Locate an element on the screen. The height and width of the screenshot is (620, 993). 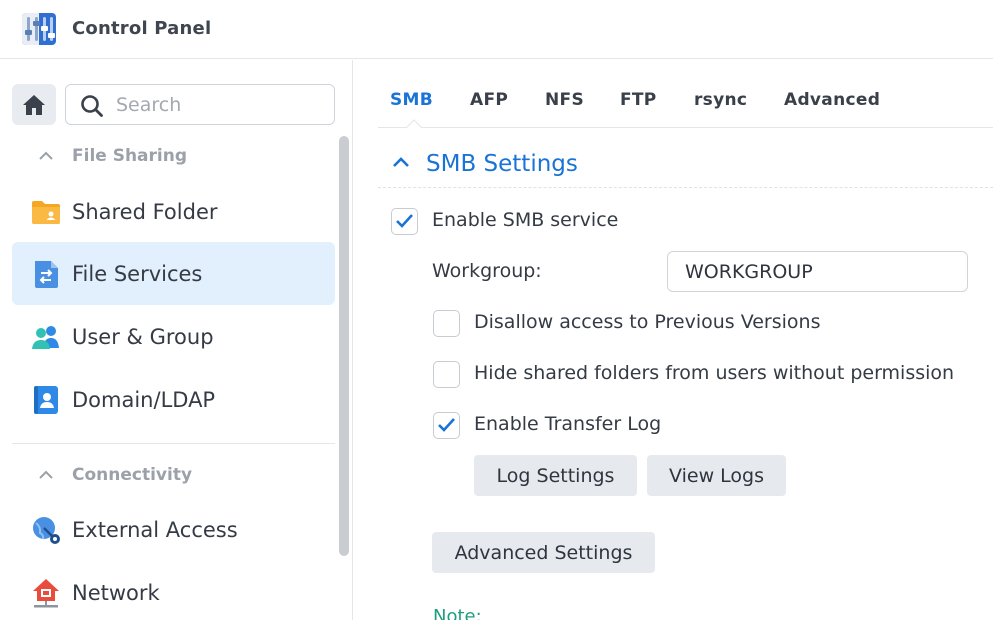
users-icon is located at coordinates (45, 337).